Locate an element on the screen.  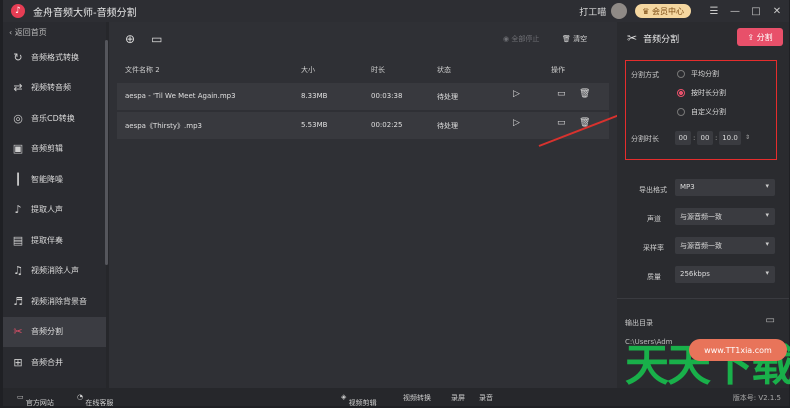
divider is located at coordinates (703, 298).